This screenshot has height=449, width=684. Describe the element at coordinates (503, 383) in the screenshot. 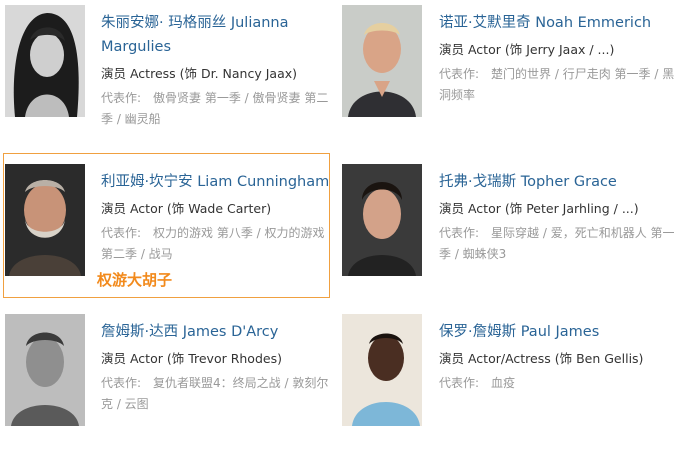

I see `works-list: 血疫` at that location.